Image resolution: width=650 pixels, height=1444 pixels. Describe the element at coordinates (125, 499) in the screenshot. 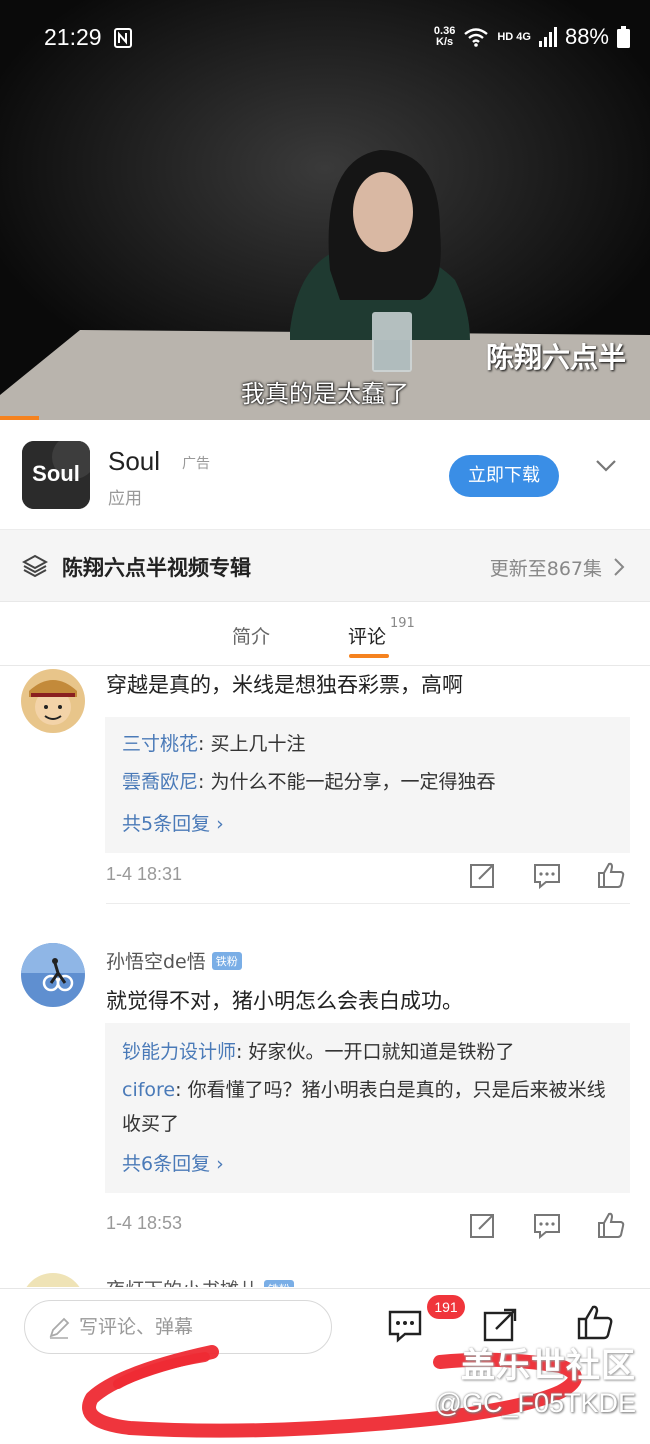

I see `ad-category: 应用` at that location.